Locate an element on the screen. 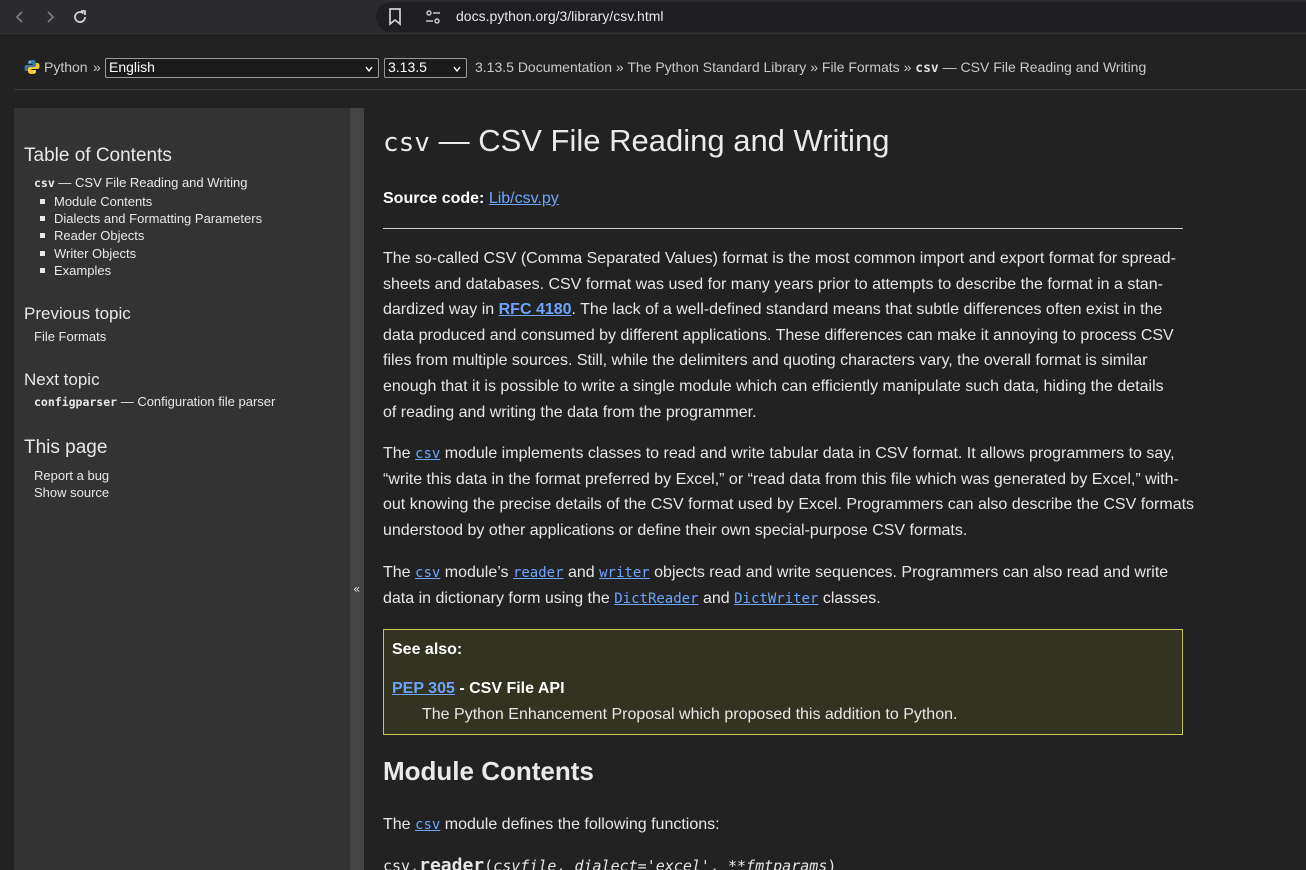 This screenshot has width=1306, height=870. previous-topic-heading: Previous topic is located at coordinates (77, 313).